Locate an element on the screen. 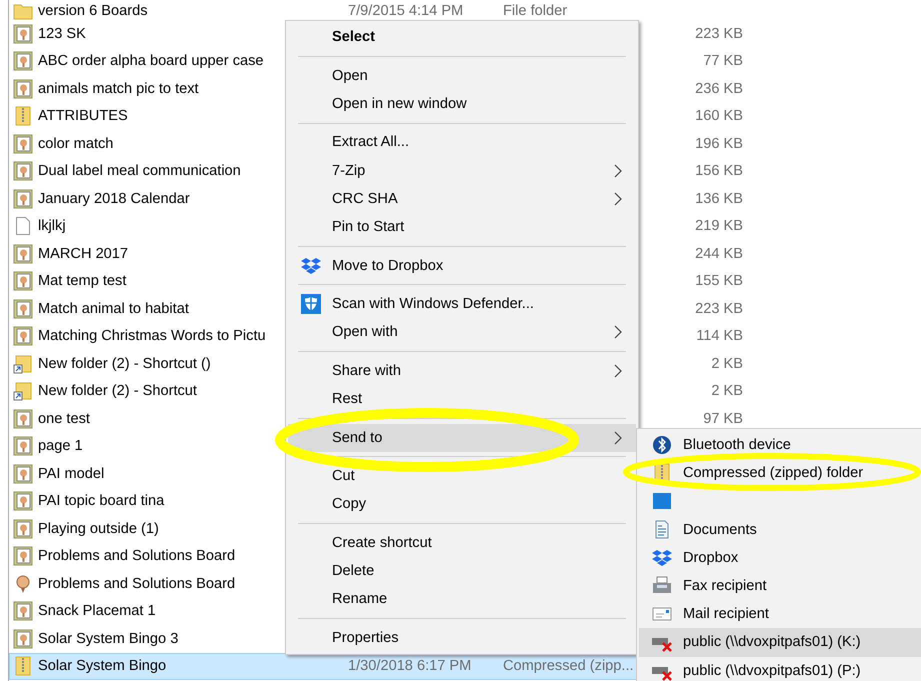 The image size is (921, 681). file-size: 219 KB is located at coordinates (719, 226).